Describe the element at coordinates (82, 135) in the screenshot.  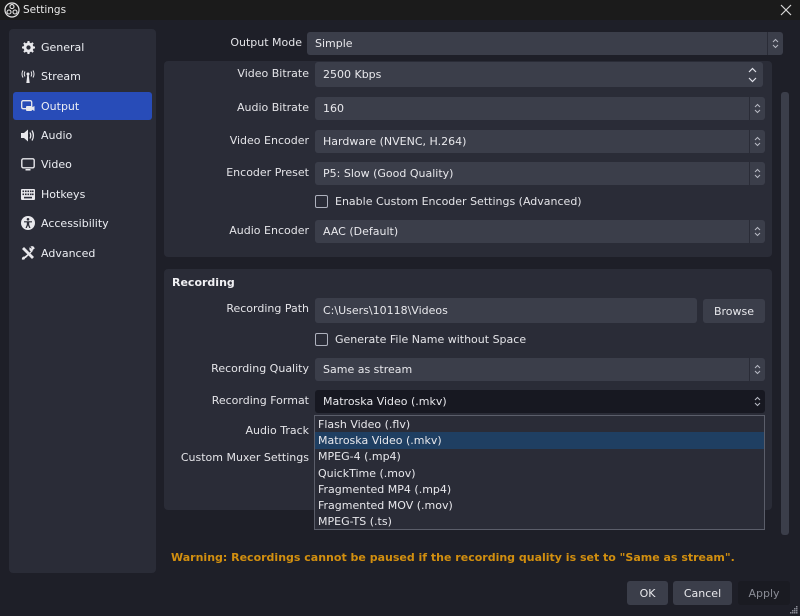
I see `sidebar-item-audio: Audio` at that location.